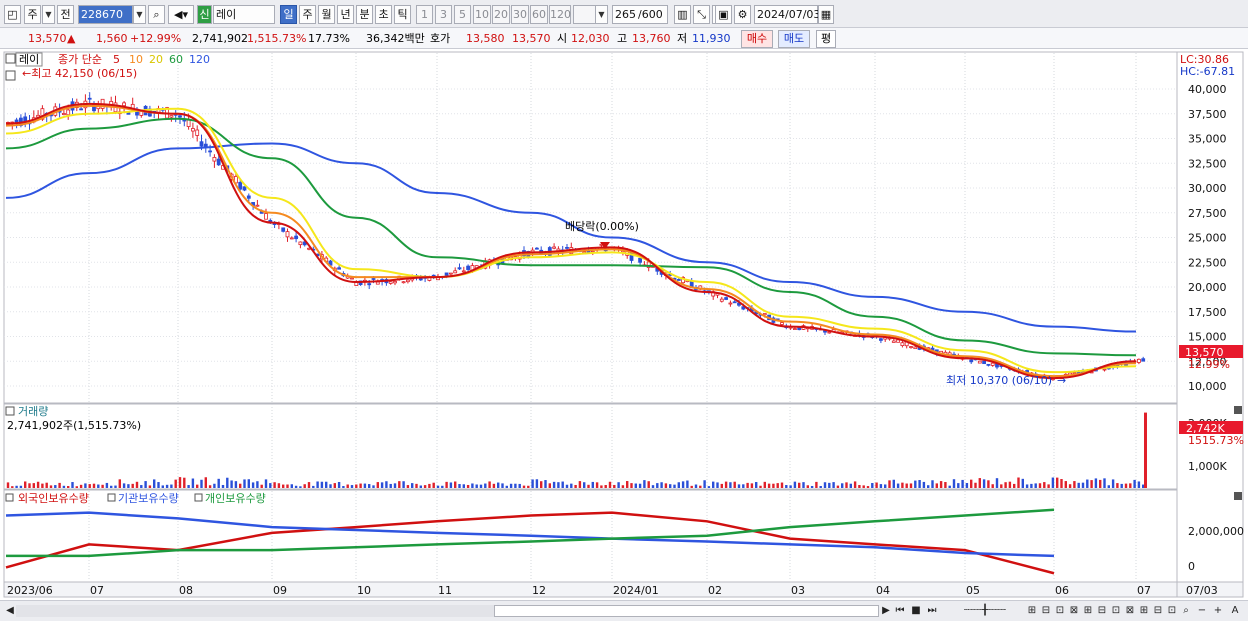  I want to click on volume-panel-icon, so click(10, 411).